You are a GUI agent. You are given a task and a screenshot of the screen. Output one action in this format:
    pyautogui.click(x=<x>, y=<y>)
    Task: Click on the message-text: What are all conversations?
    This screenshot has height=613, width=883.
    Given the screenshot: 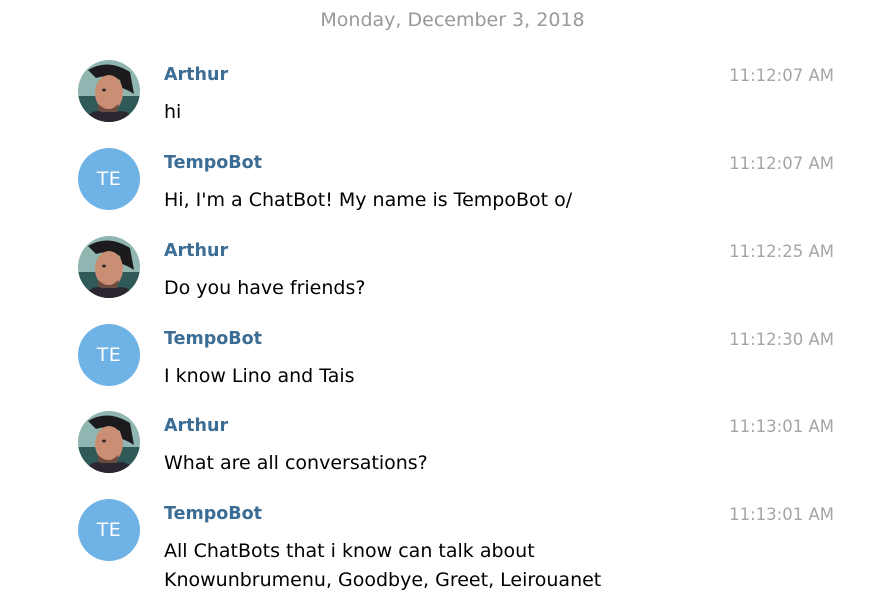 What is the action you would take?
    pyautogui.click(x=484, y=463)
    